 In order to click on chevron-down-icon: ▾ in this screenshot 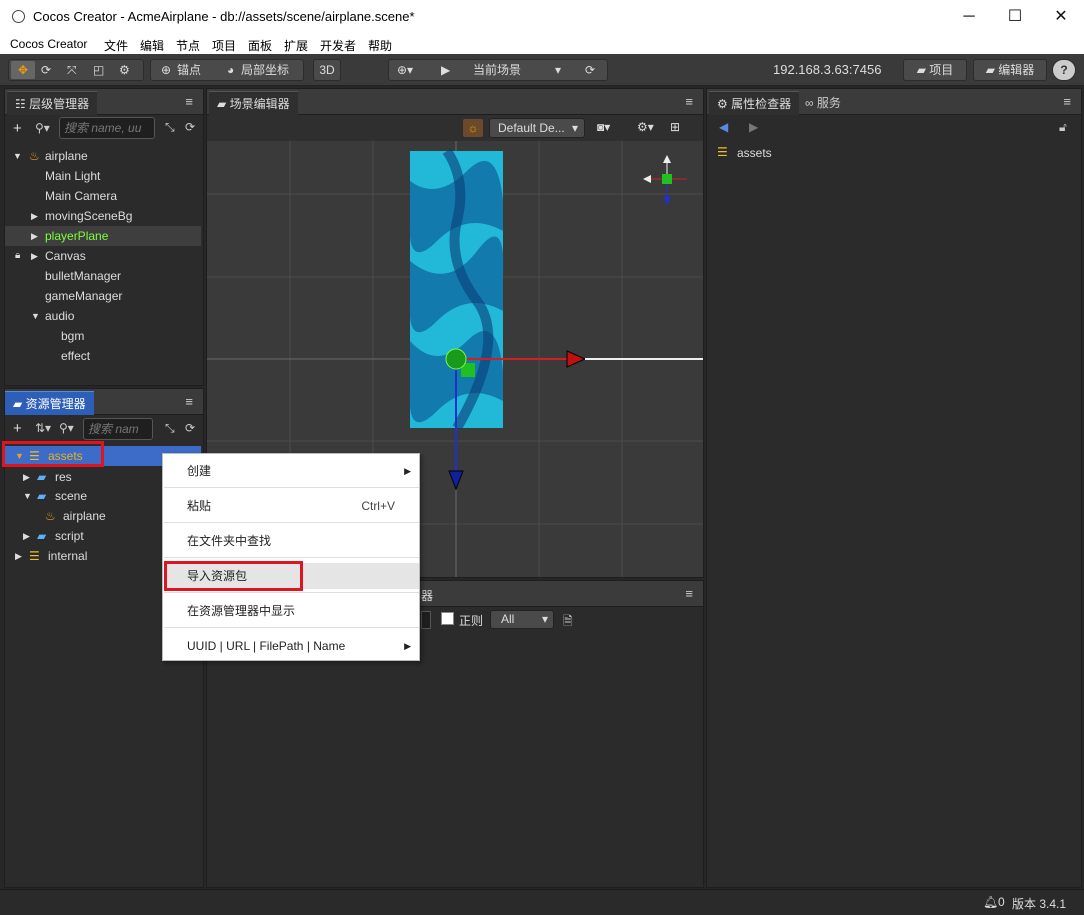, I will do `click(574, 128)`.